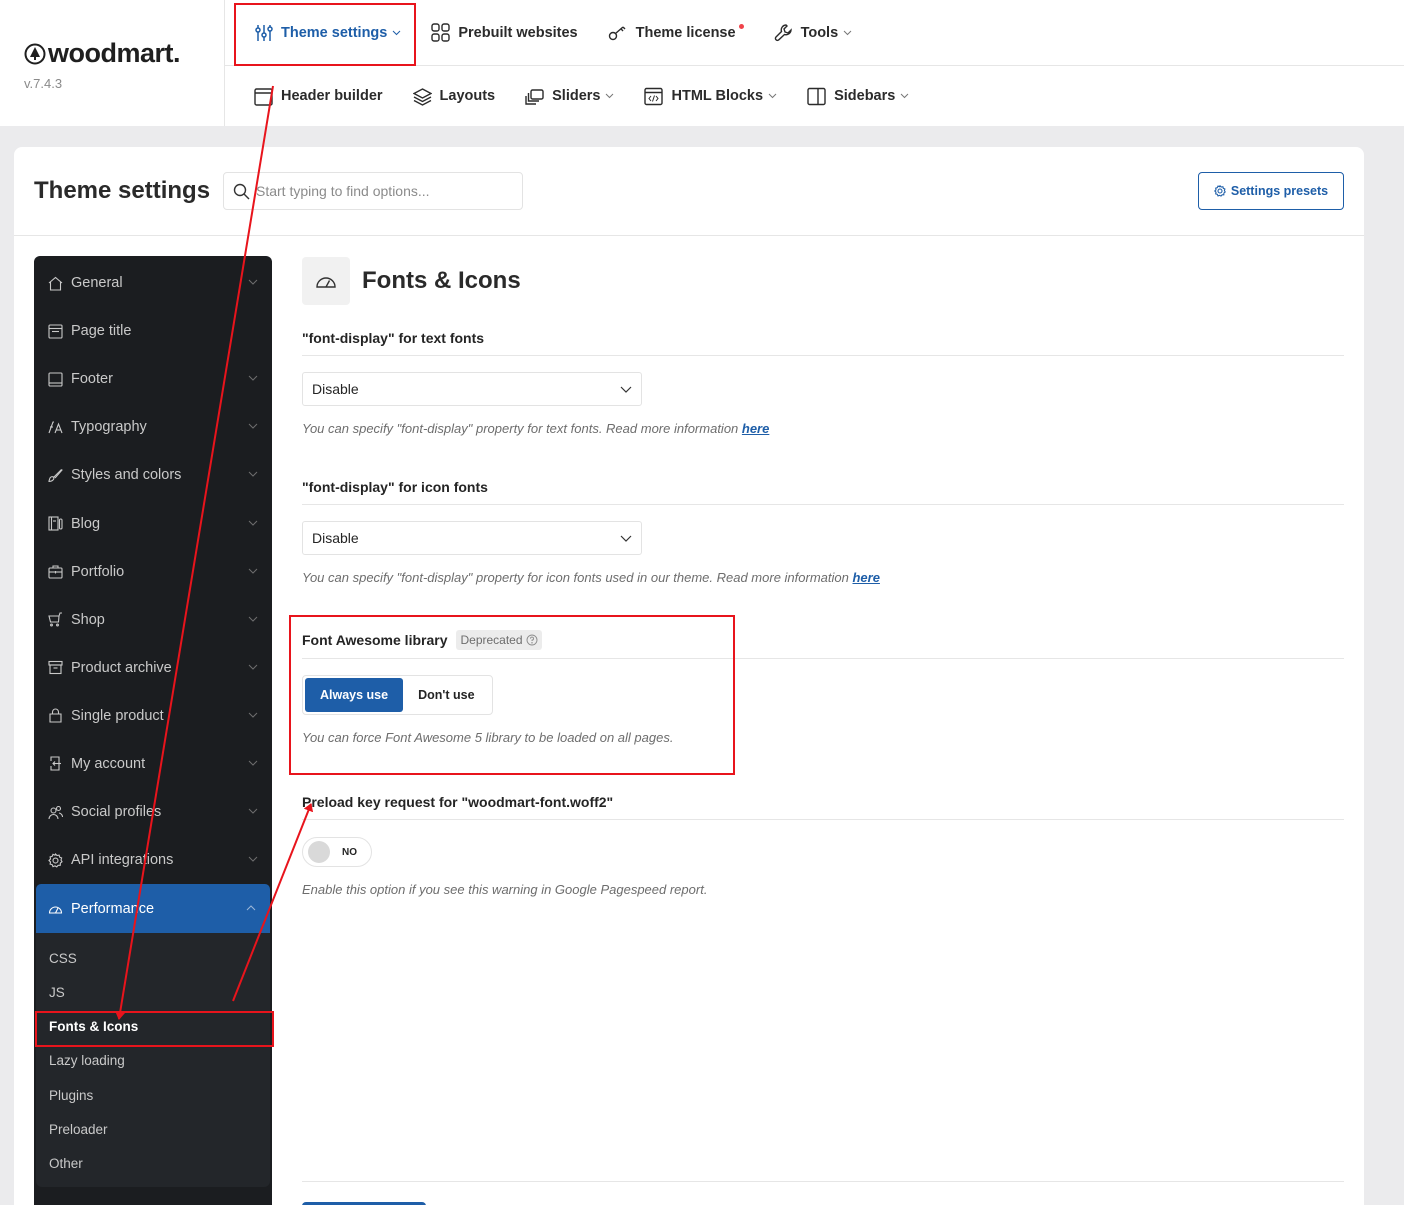 The width and height of the screenshot is (1404, 1205). I want to click on sidebar-item-footer: Footer, so click(153, 379).